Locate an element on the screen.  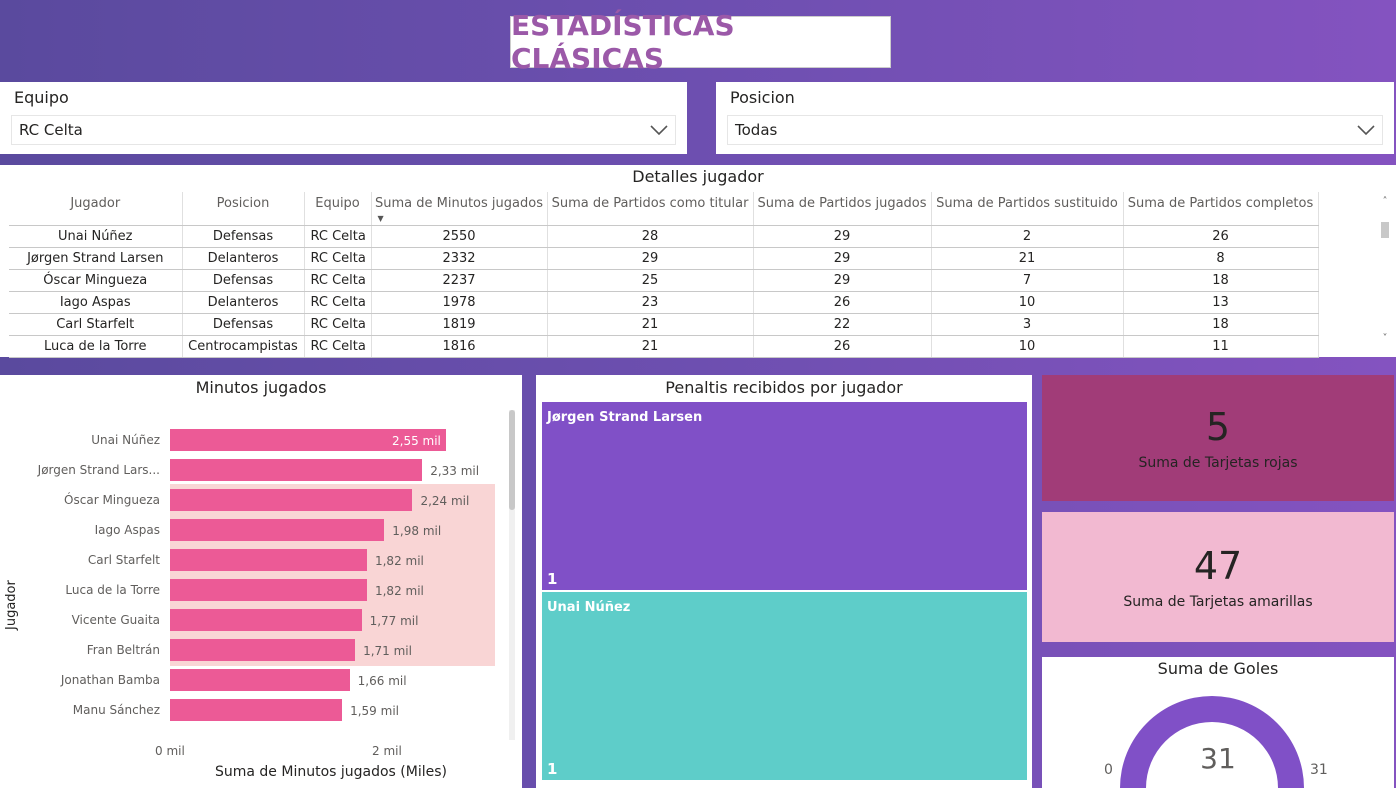
bar-value-label: 1,77 mil is located at coordinates (394, 621).